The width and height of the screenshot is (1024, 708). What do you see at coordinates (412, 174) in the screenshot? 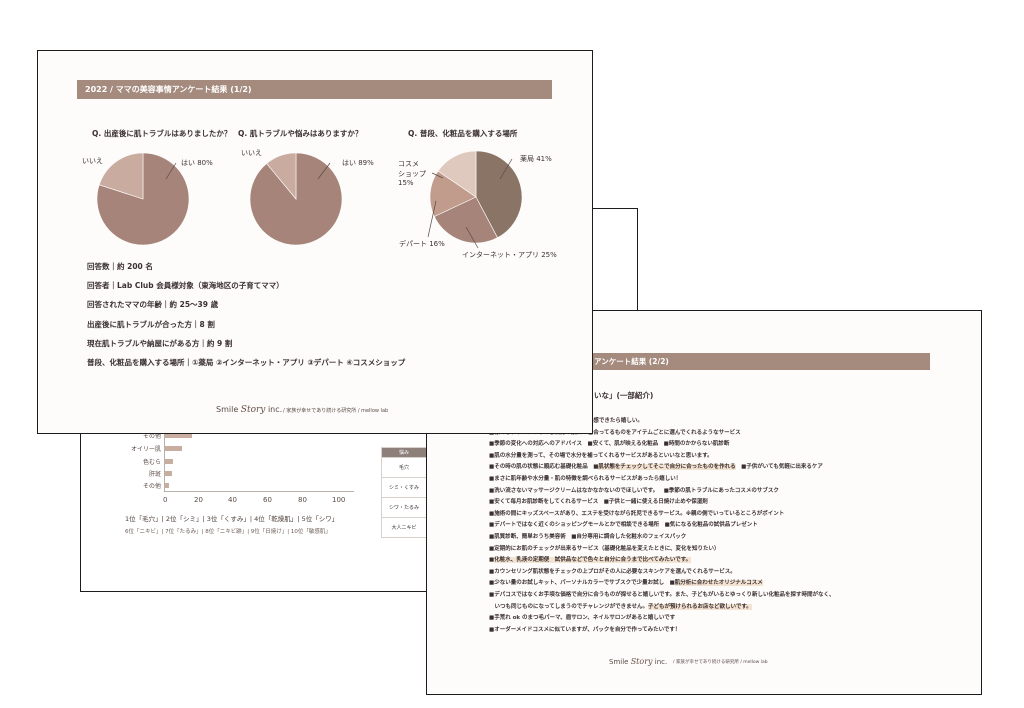
I see `pie-label: ショップ` at bounding box center [412, 174].